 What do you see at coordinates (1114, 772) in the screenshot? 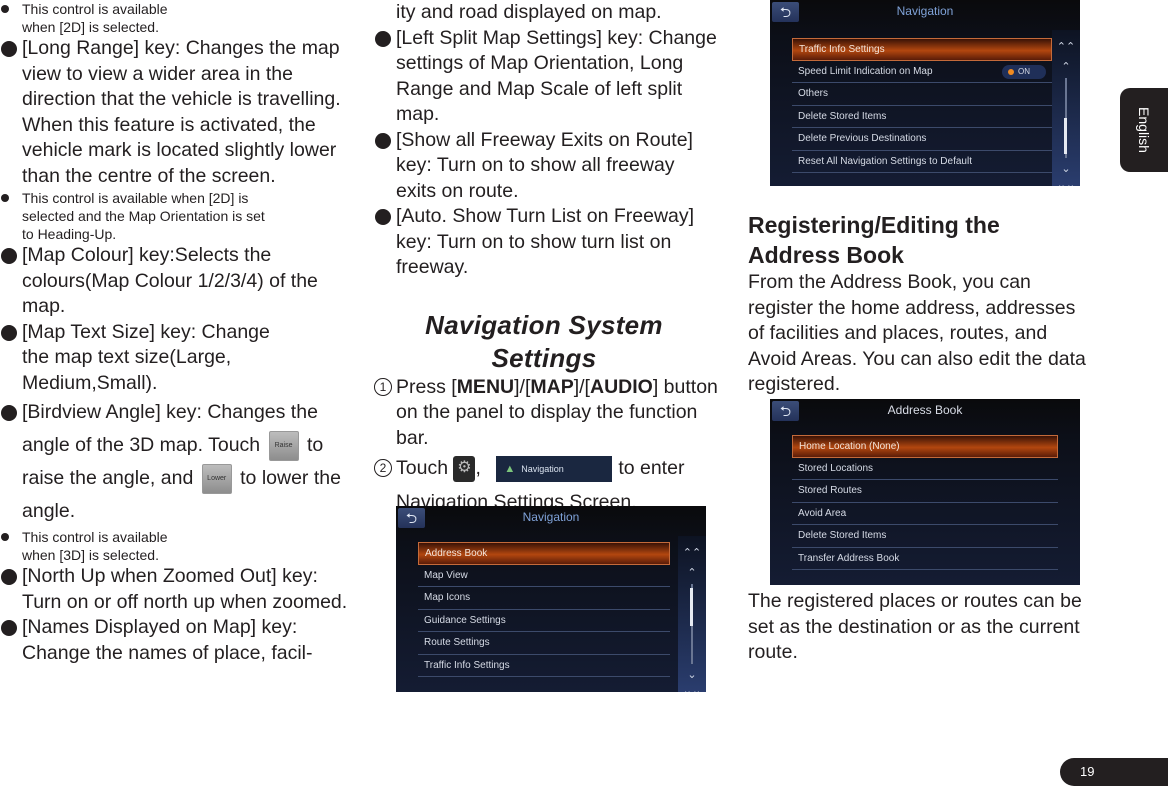
I see `page-number: 19` at bounding box center [1114, 772].